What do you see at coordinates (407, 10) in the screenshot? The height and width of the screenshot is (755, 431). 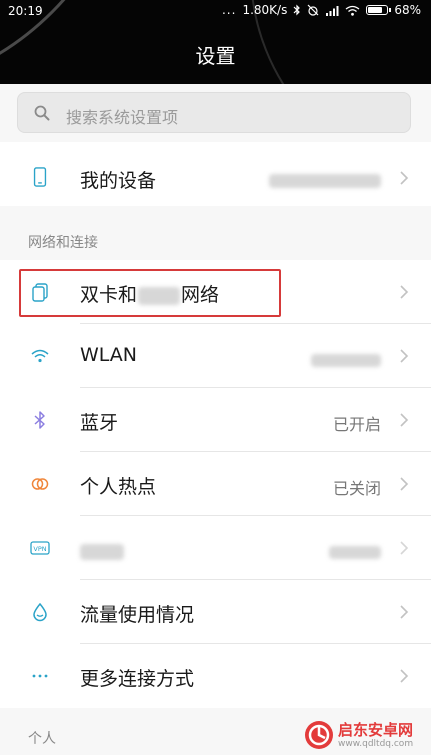 I see `battery-percent: 68%` at bounding box center [407, 10].